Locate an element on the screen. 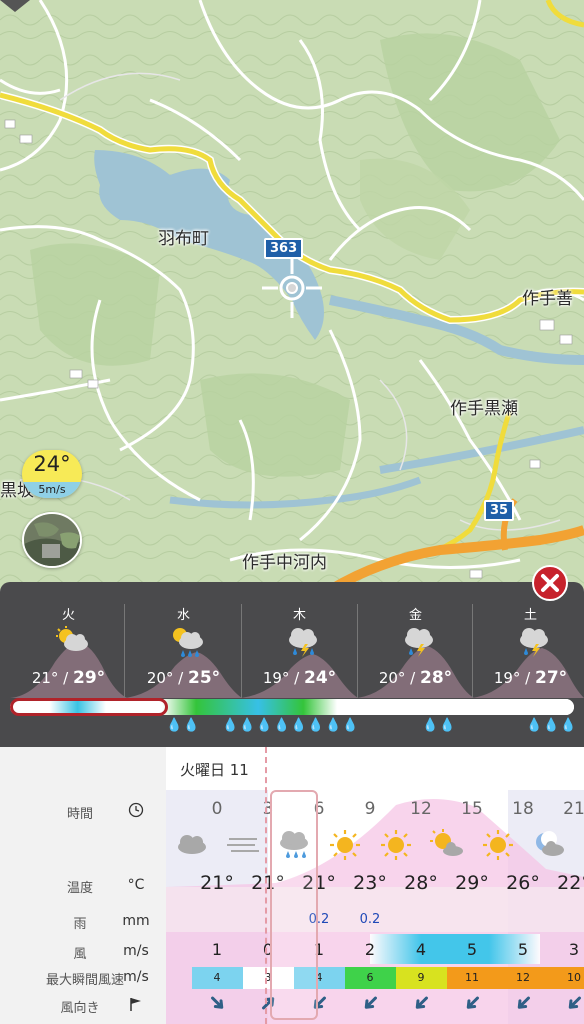 The height and width of the screenshot is (1024, 584). row-label-direction: 風向き is located at coordinates (80, 1008).